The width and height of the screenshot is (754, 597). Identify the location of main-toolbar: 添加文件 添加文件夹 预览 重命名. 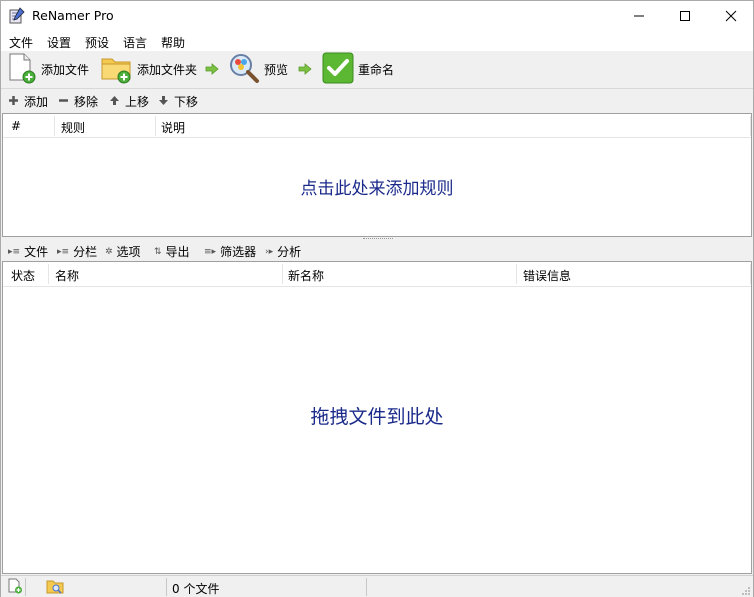
(377, 70).